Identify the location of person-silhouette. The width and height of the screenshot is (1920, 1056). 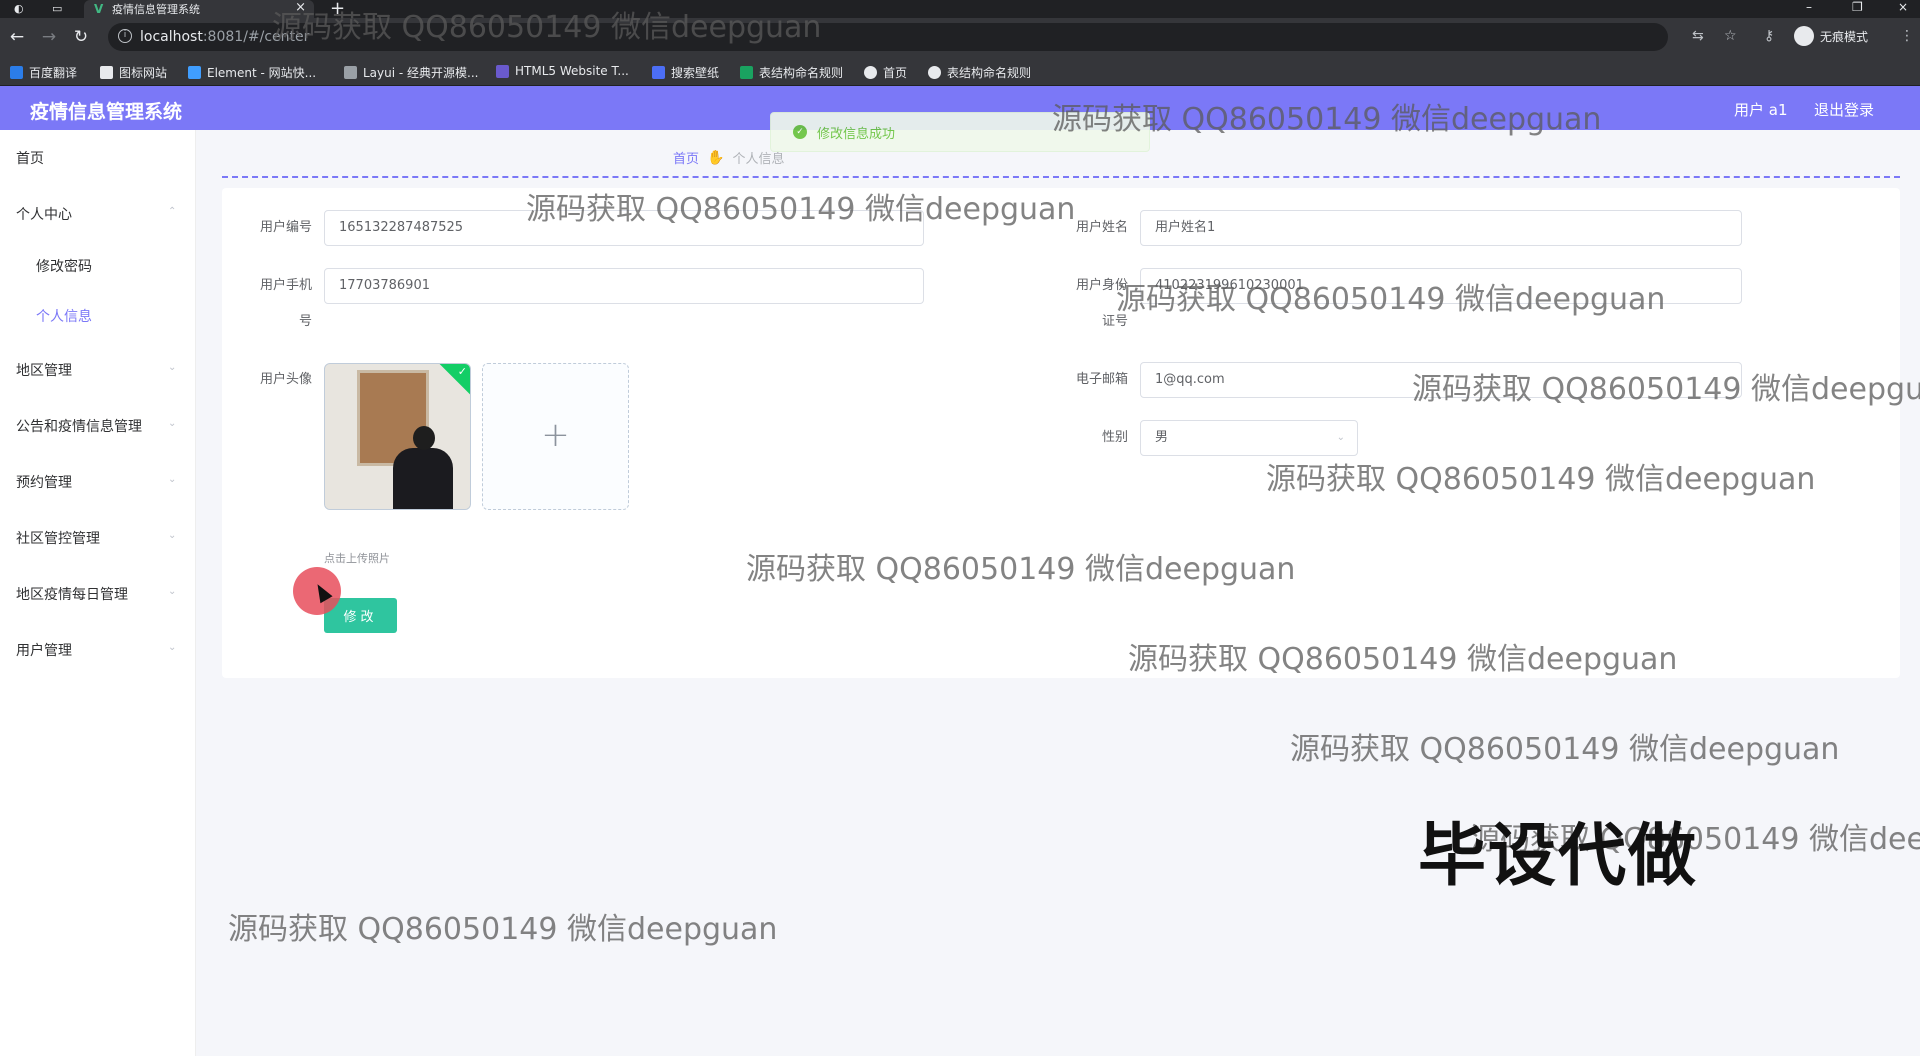
(423, 478).